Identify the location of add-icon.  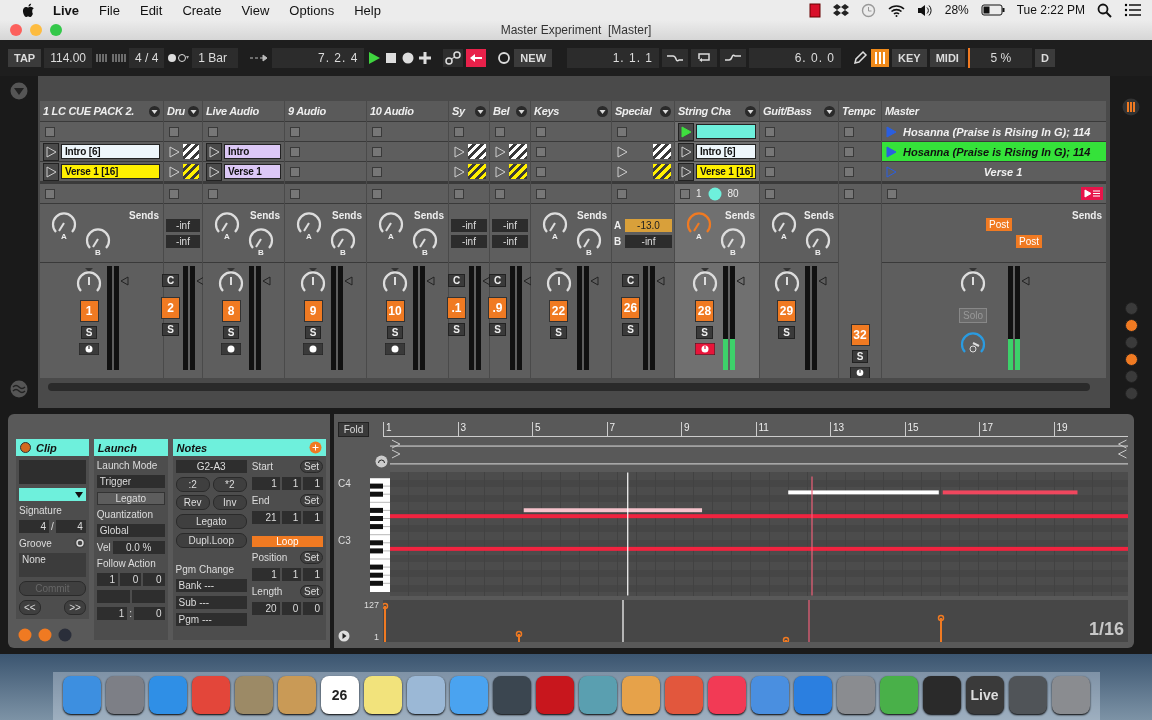
(425, 58).